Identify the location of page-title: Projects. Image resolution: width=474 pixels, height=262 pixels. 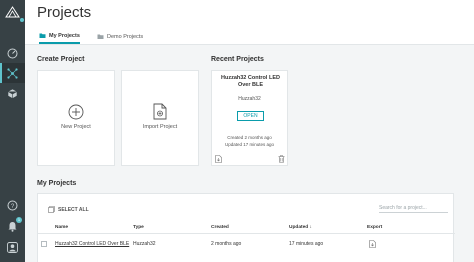
(64, 12).